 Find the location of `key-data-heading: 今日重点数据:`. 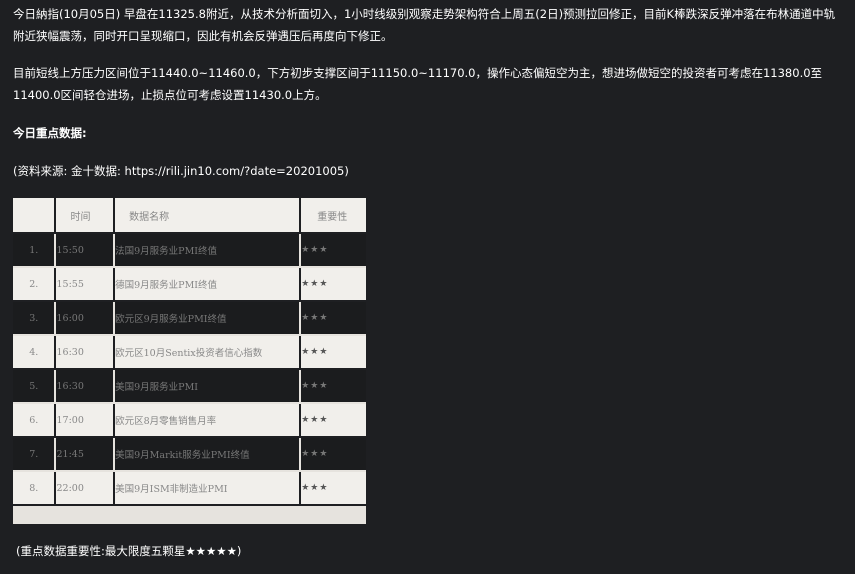

key-data-heading: 今日重点数据: is located at coordinates (50, 133).